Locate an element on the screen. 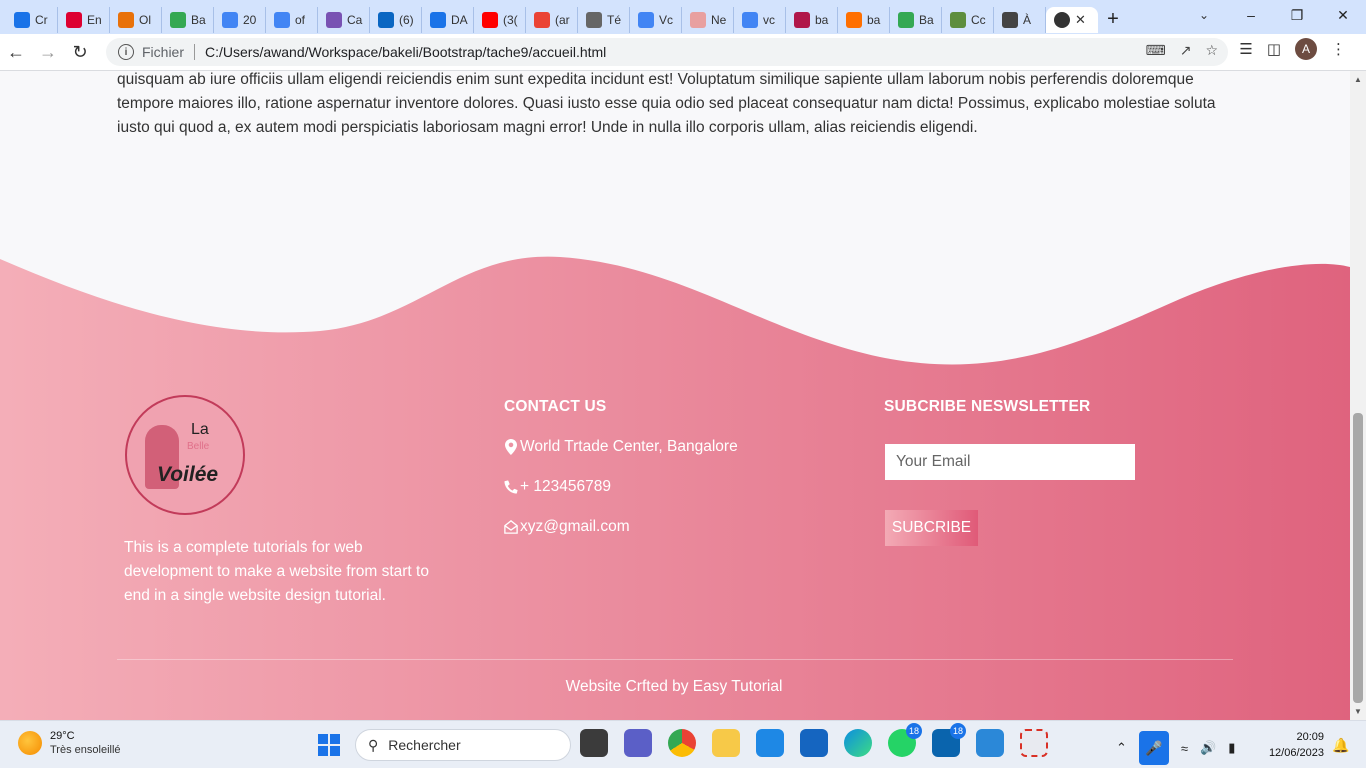 This screenshot has width=1366, height=768. browser-tab-label: of is located at coordinates (300, 20).